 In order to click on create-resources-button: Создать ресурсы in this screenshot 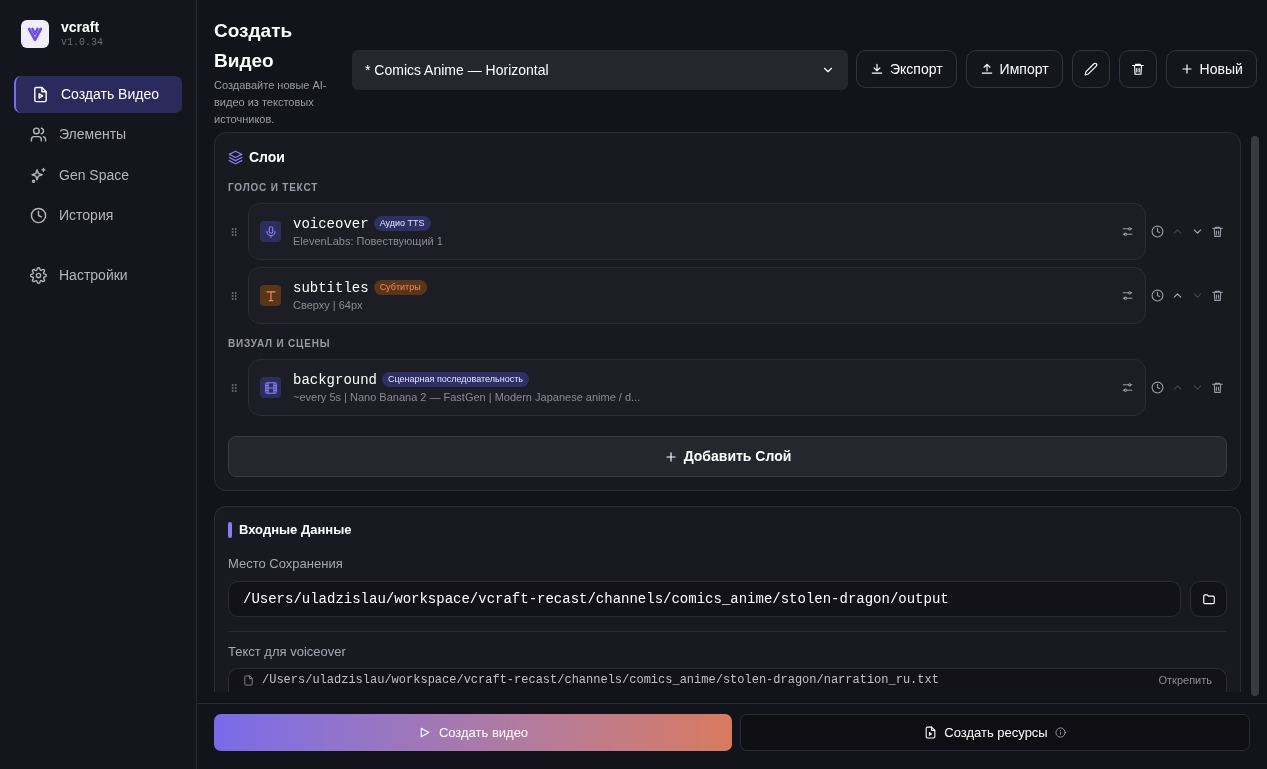, I will do `click(995, 732)`.